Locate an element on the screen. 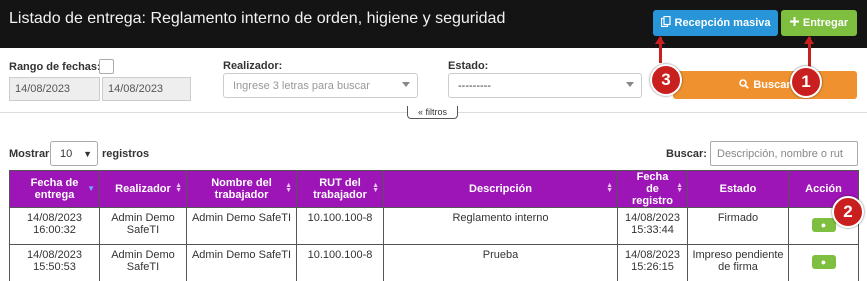 This screenshot has height=281, width=867. page-length-select: 10 ▼ is located at coordinates (74, 153).